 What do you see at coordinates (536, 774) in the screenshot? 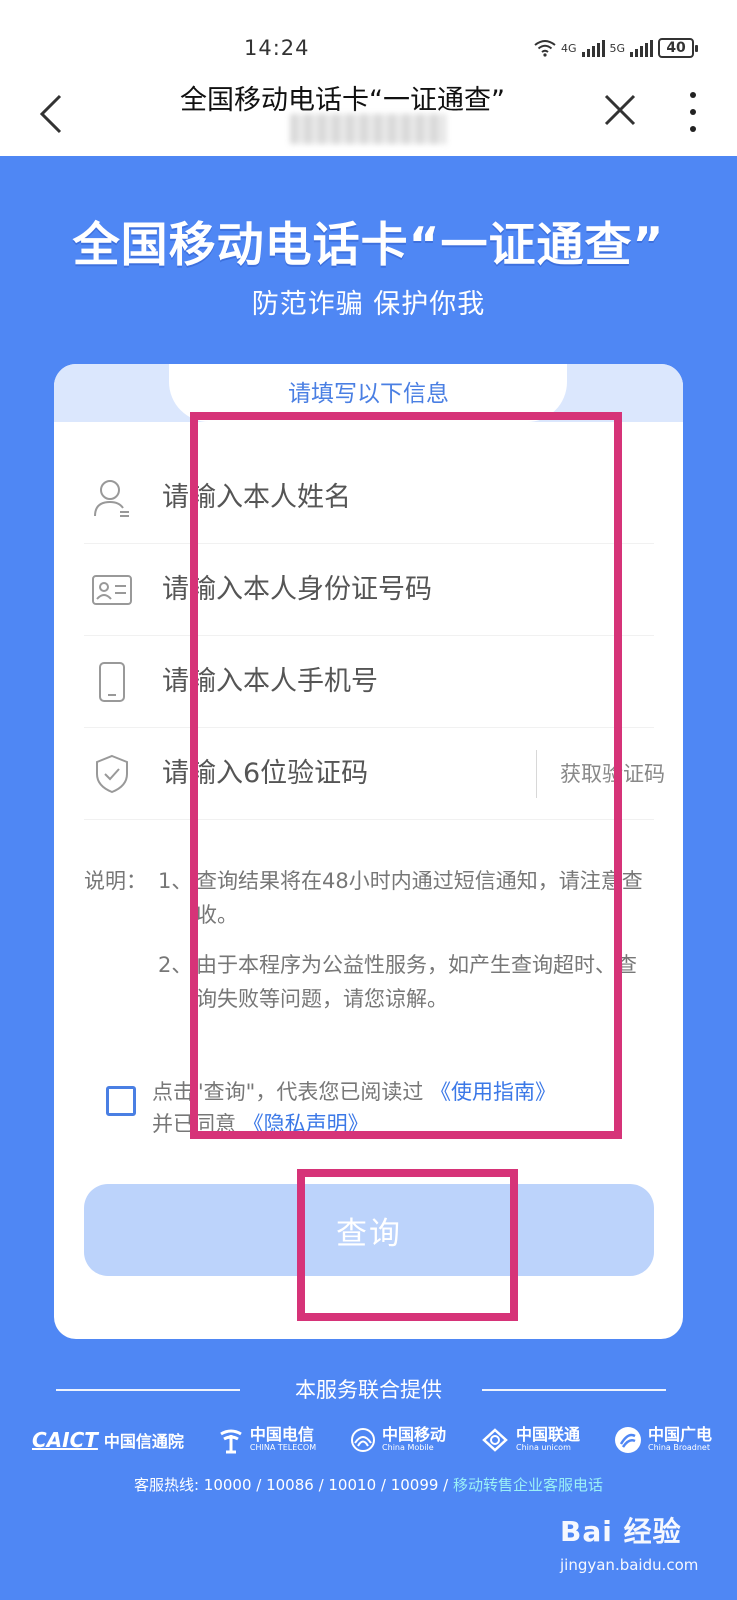
I see `divider` at bounding box center [536, 774].